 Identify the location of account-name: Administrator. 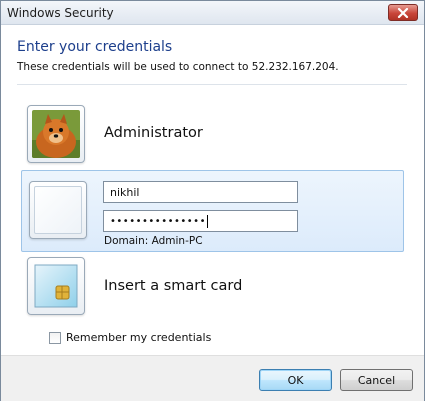
(153, 133).